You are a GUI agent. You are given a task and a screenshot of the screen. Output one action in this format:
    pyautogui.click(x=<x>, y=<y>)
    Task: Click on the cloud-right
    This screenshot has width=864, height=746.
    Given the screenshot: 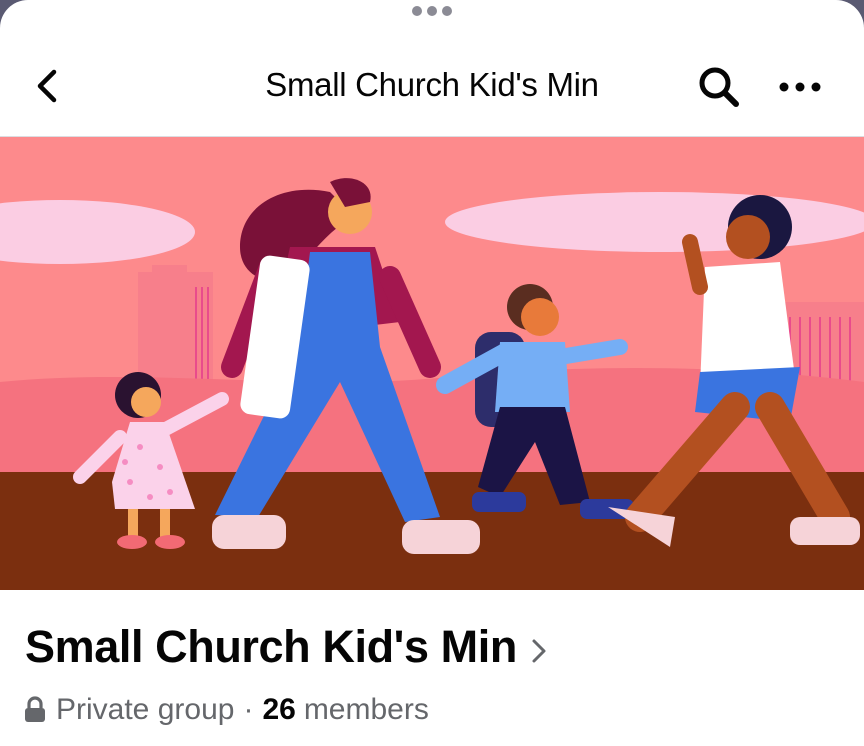 What is the action you would take?
    pyautogui.click(x=654, y=222)
    